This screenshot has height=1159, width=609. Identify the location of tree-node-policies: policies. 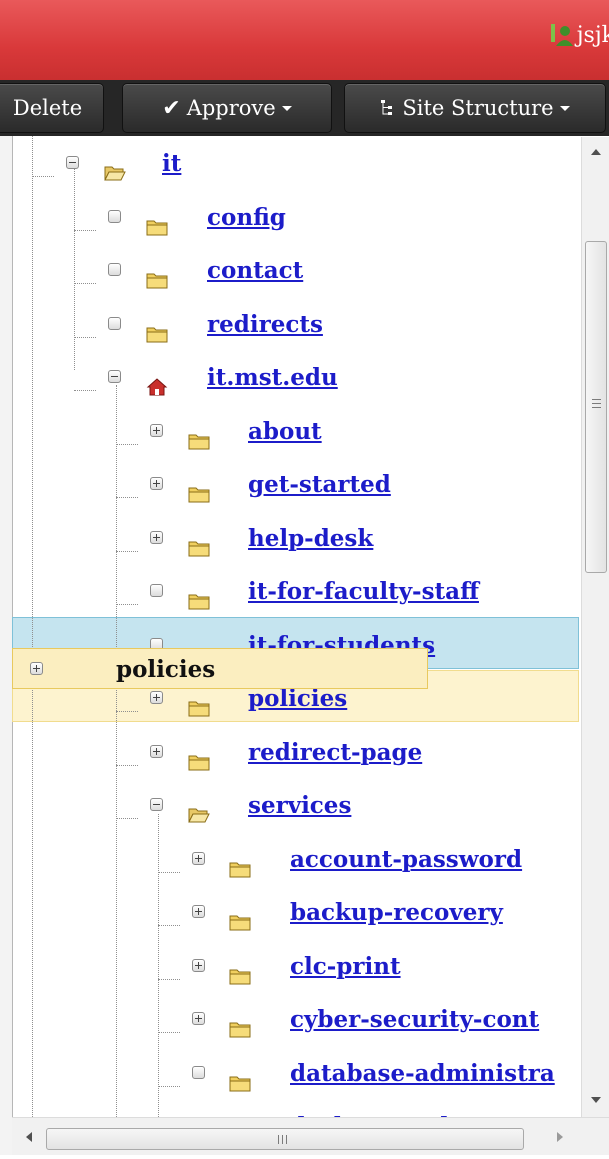
(290, 708).